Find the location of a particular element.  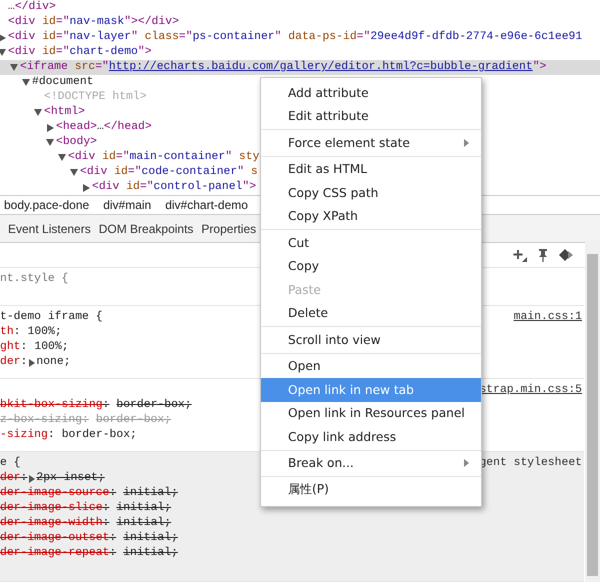

menu-item: Add attribute is located at coordinates (371, 92).